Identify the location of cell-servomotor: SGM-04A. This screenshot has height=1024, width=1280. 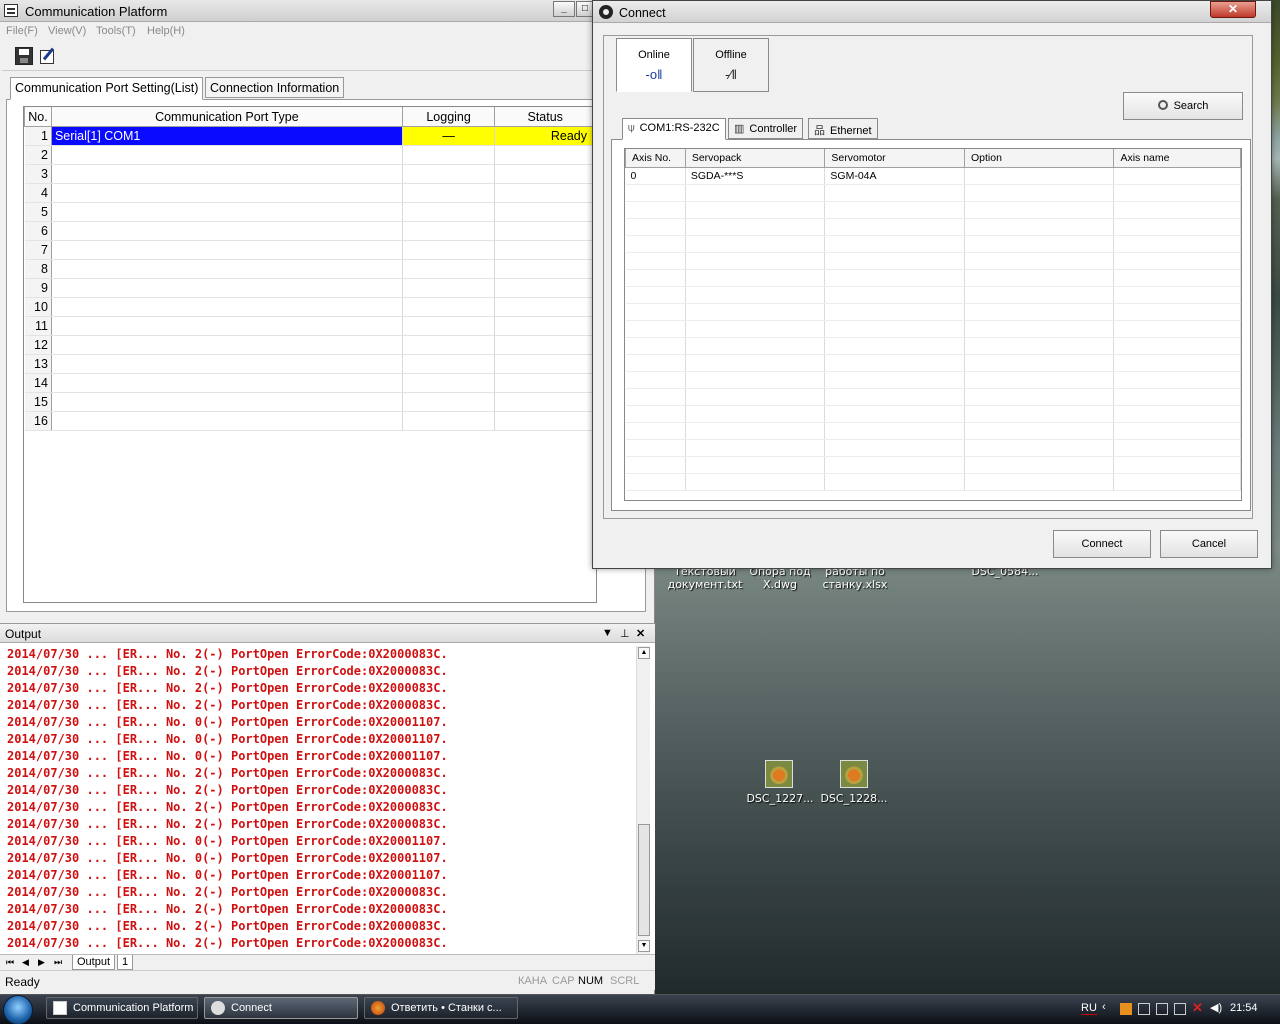
(894, 176).